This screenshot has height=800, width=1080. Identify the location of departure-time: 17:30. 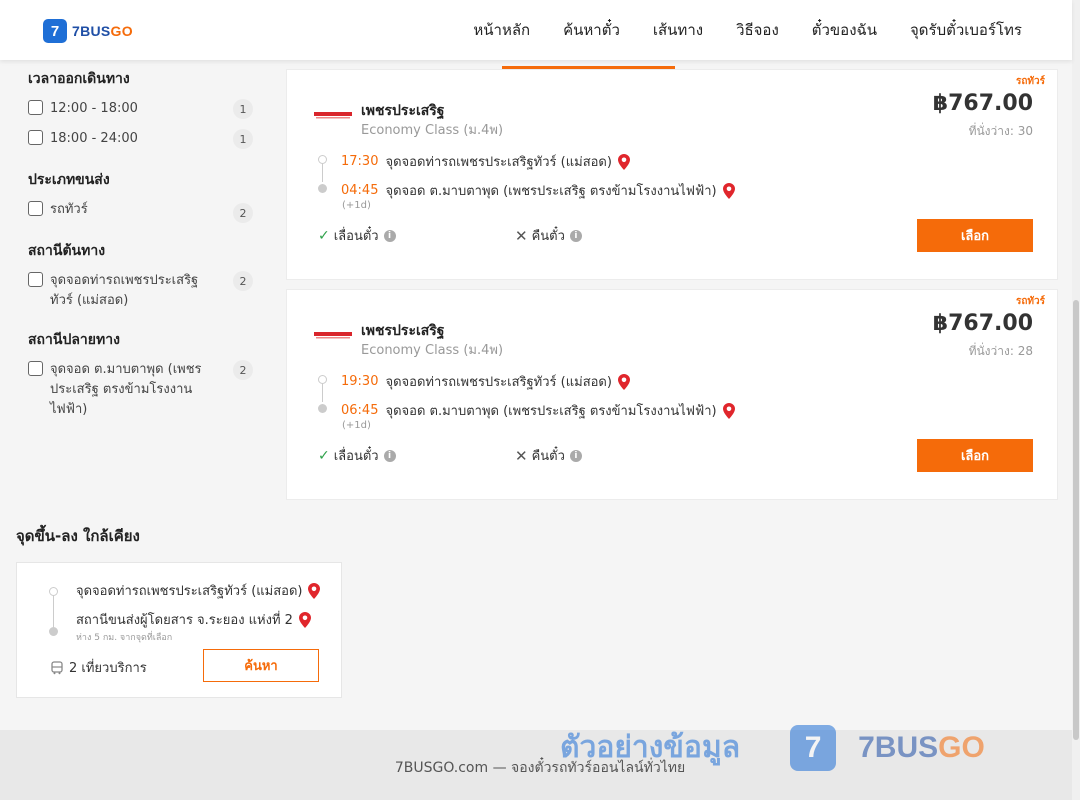
(360, 161).